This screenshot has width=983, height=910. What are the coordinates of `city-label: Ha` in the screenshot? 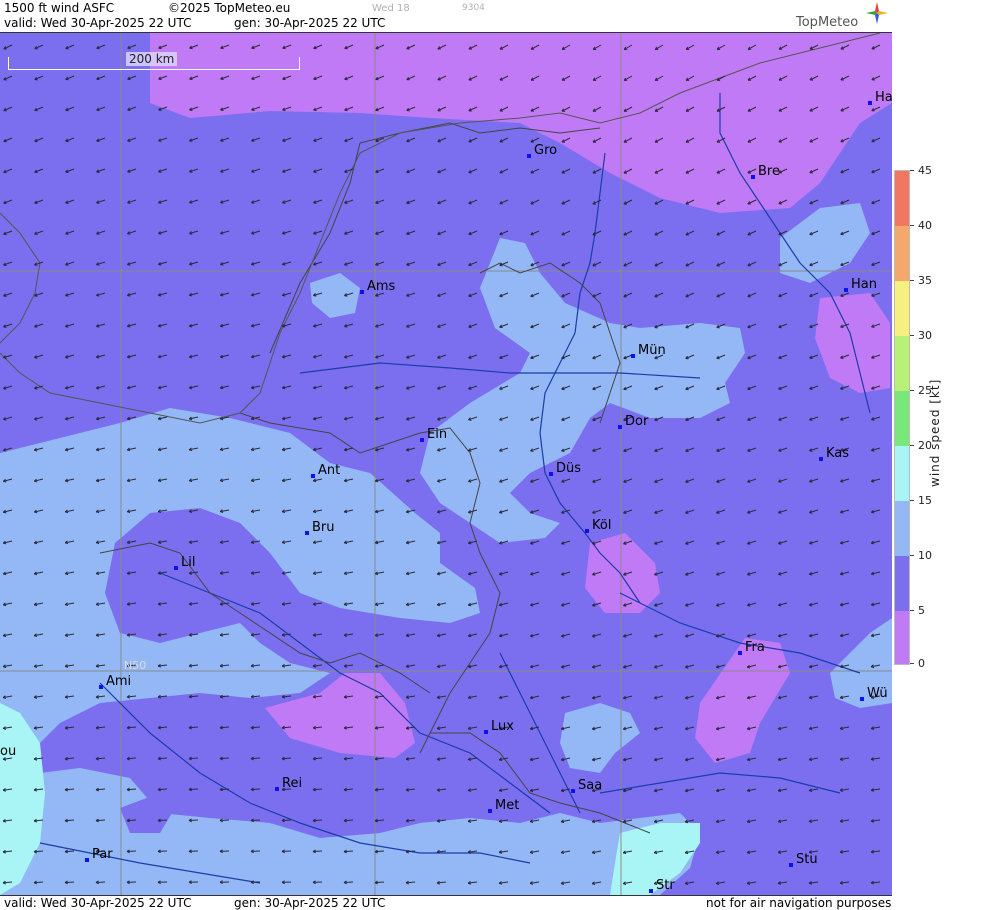 It's located at (880, 97).